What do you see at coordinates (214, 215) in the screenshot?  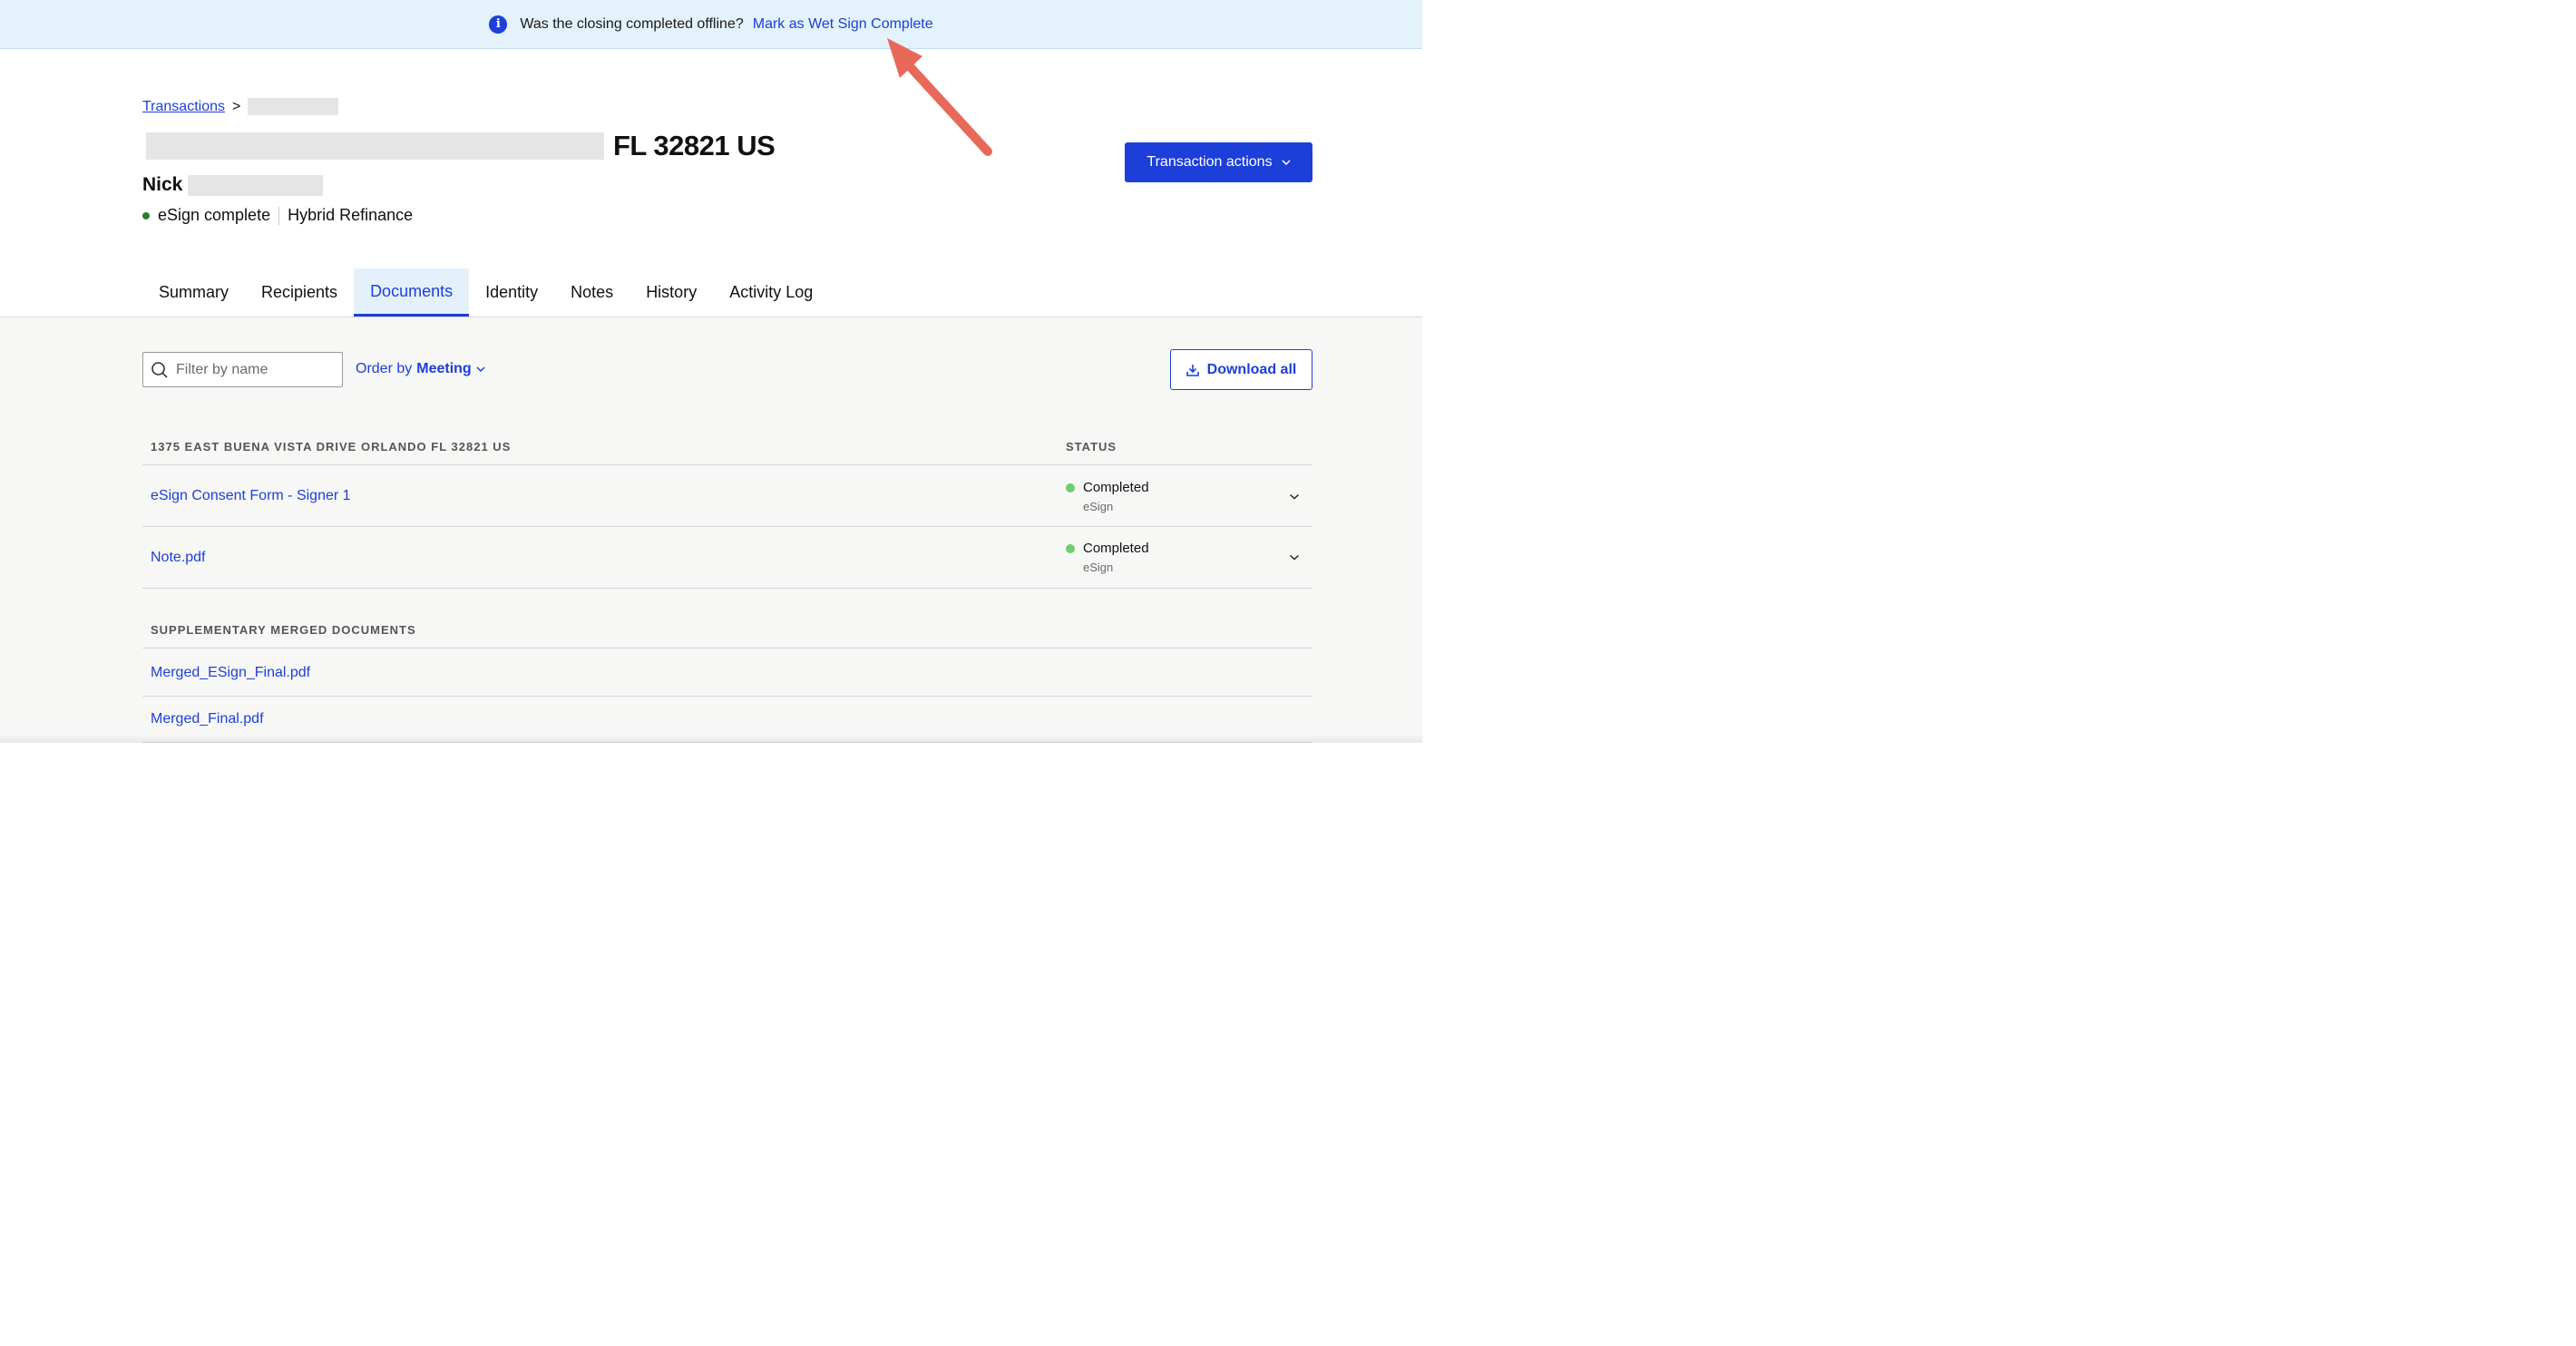 I see `status-text: eSign complete` at bounding box center [214, 215].